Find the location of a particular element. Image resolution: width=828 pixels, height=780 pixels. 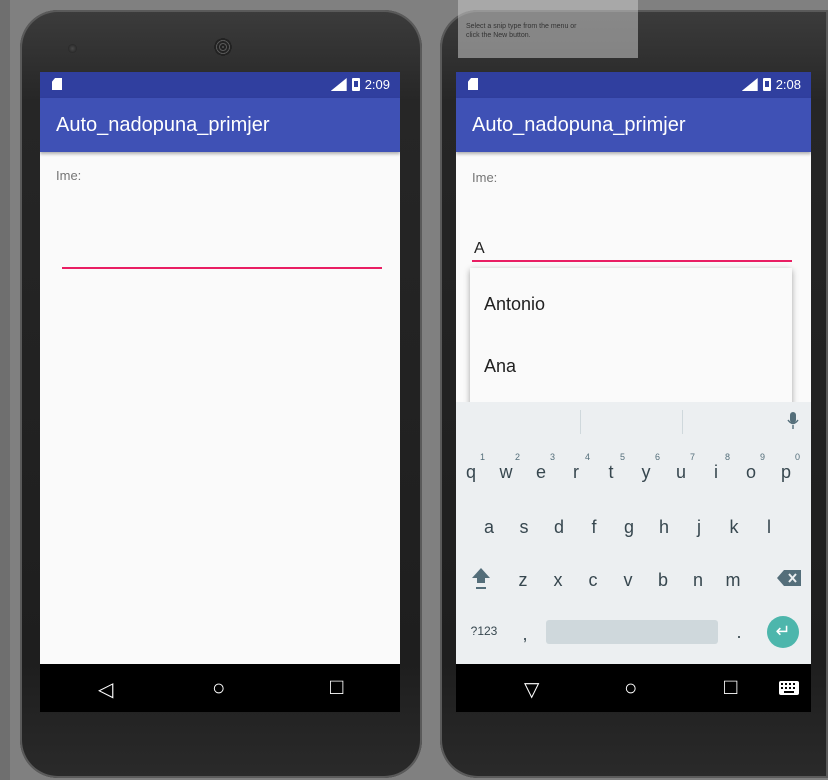

key-hint-number: 2 is located at coordinates (518, 457).